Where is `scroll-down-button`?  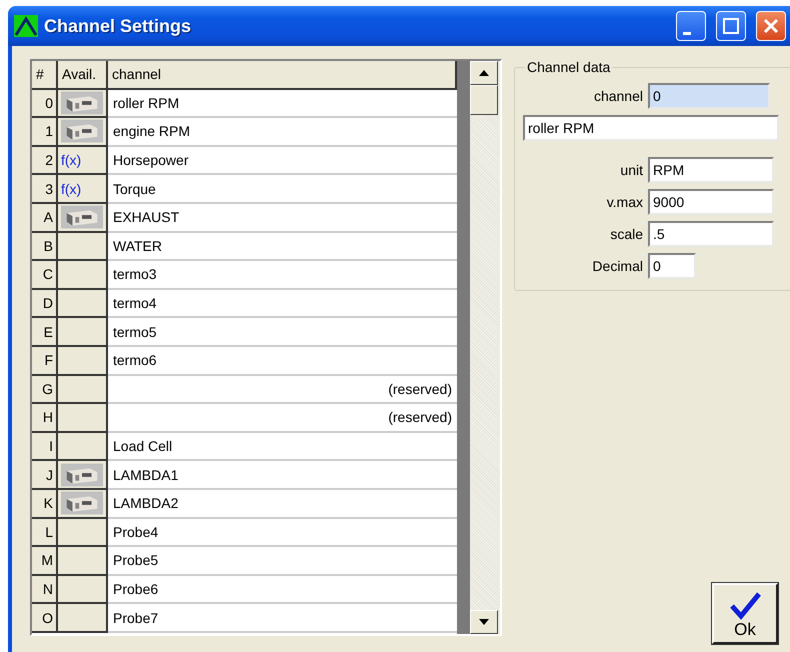
scroll-down-button is located at coordinates (484, 622).